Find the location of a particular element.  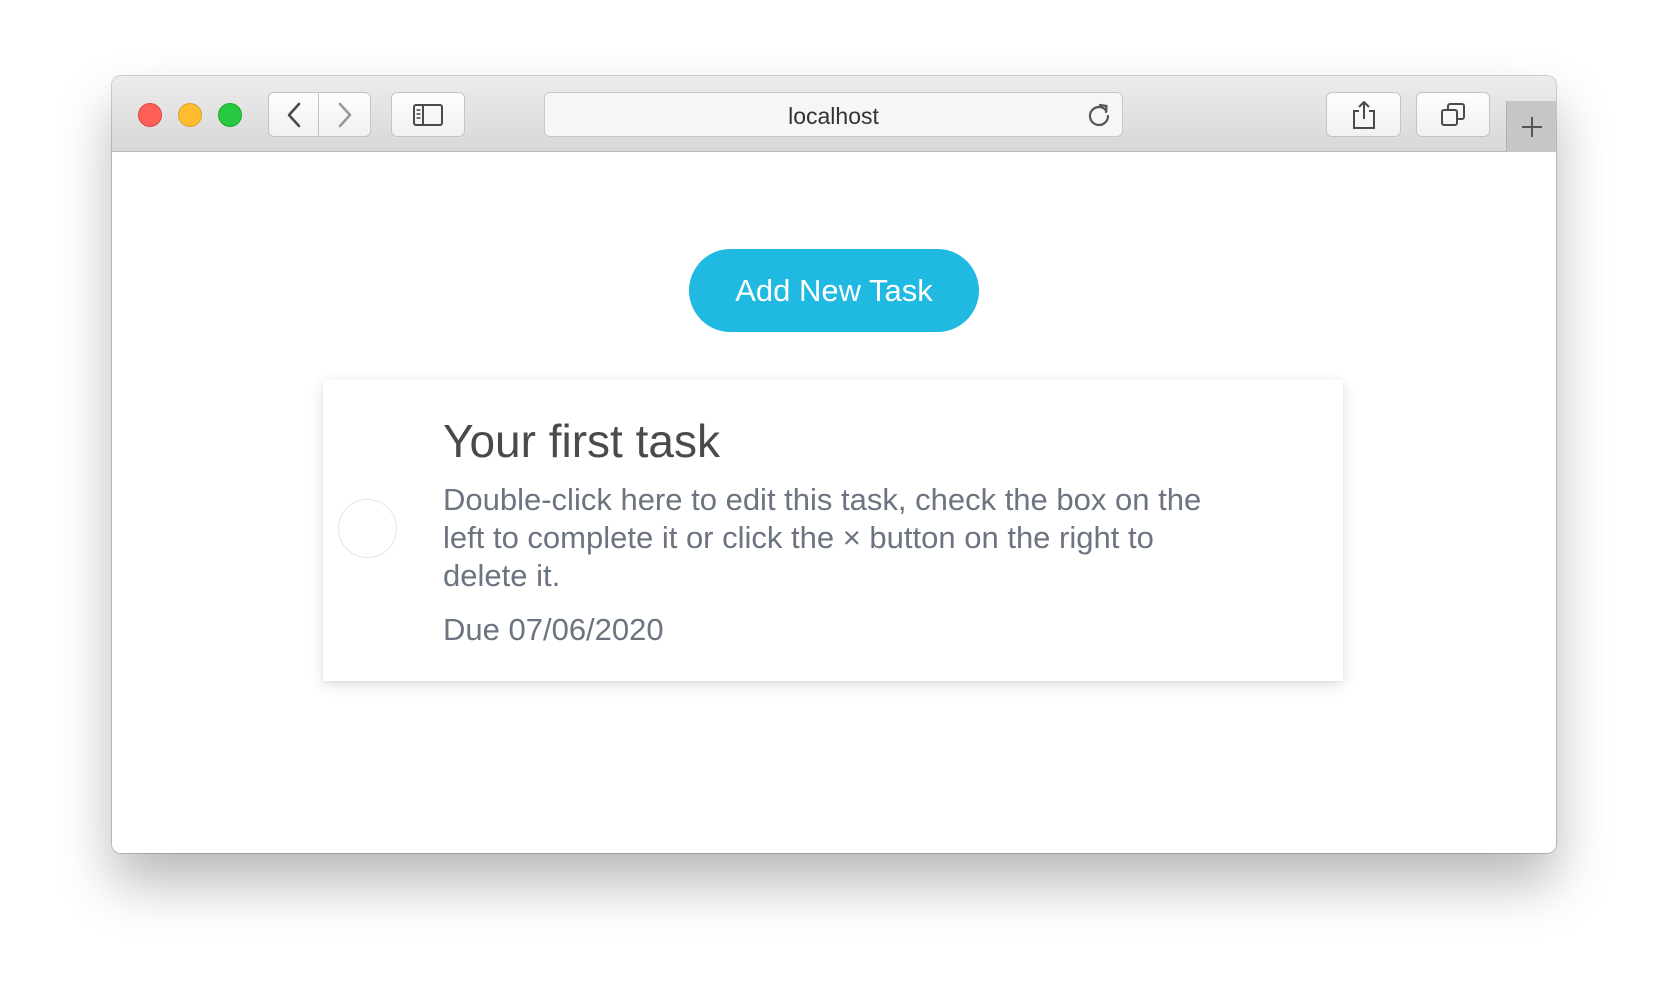

tabs-overview-icon is located at coordinates (1453, 114).